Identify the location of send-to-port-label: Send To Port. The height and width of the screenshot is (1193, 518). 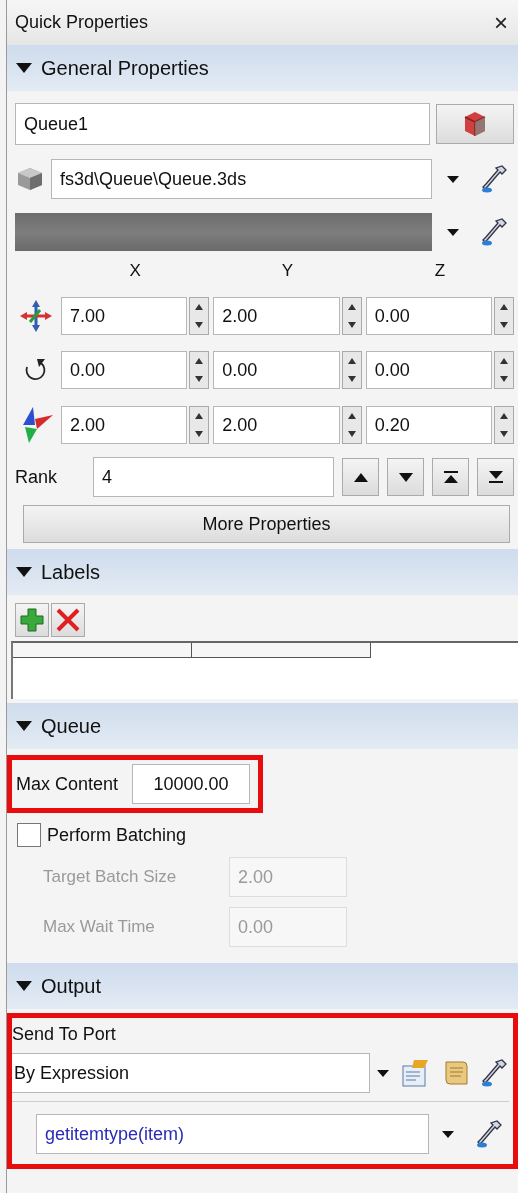
(64, 1034).